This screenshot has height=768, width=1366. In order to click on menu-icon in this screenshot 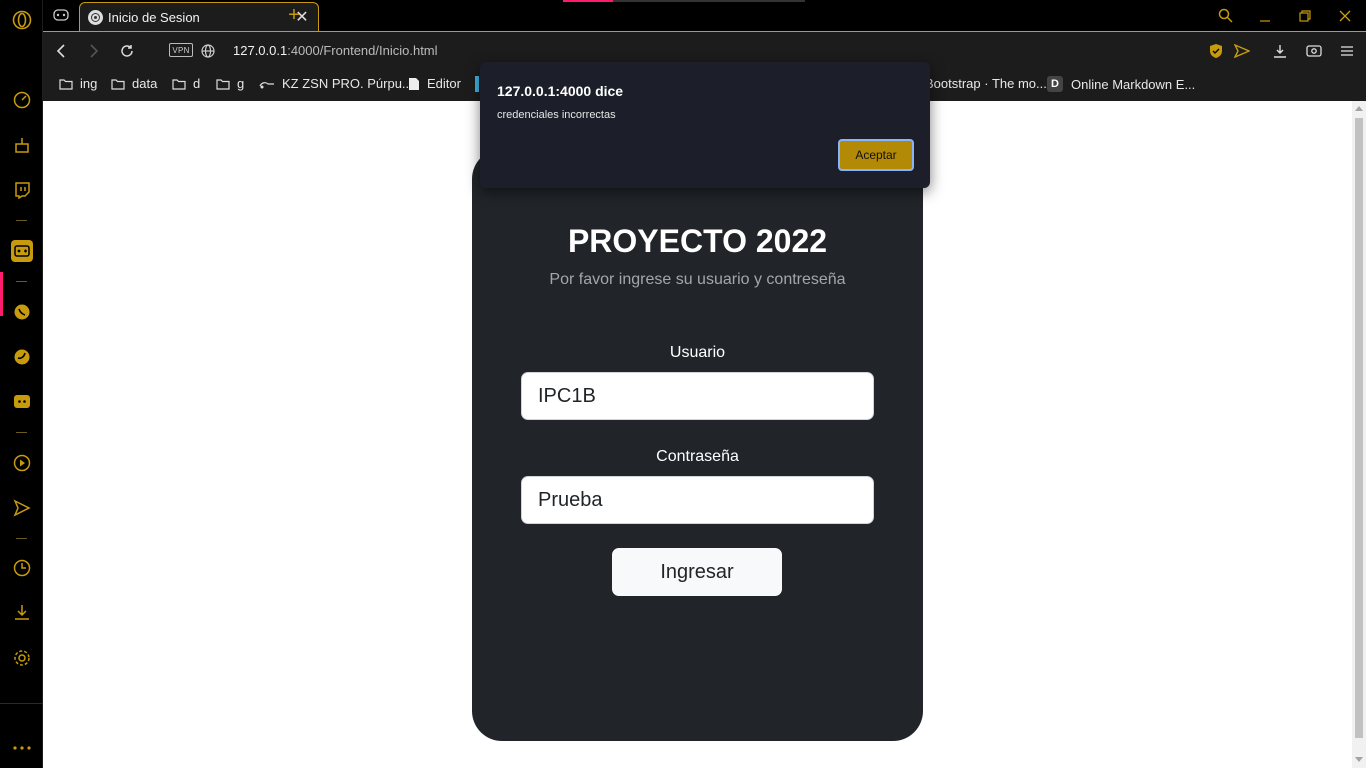, I will do `click(1347, 51)`.